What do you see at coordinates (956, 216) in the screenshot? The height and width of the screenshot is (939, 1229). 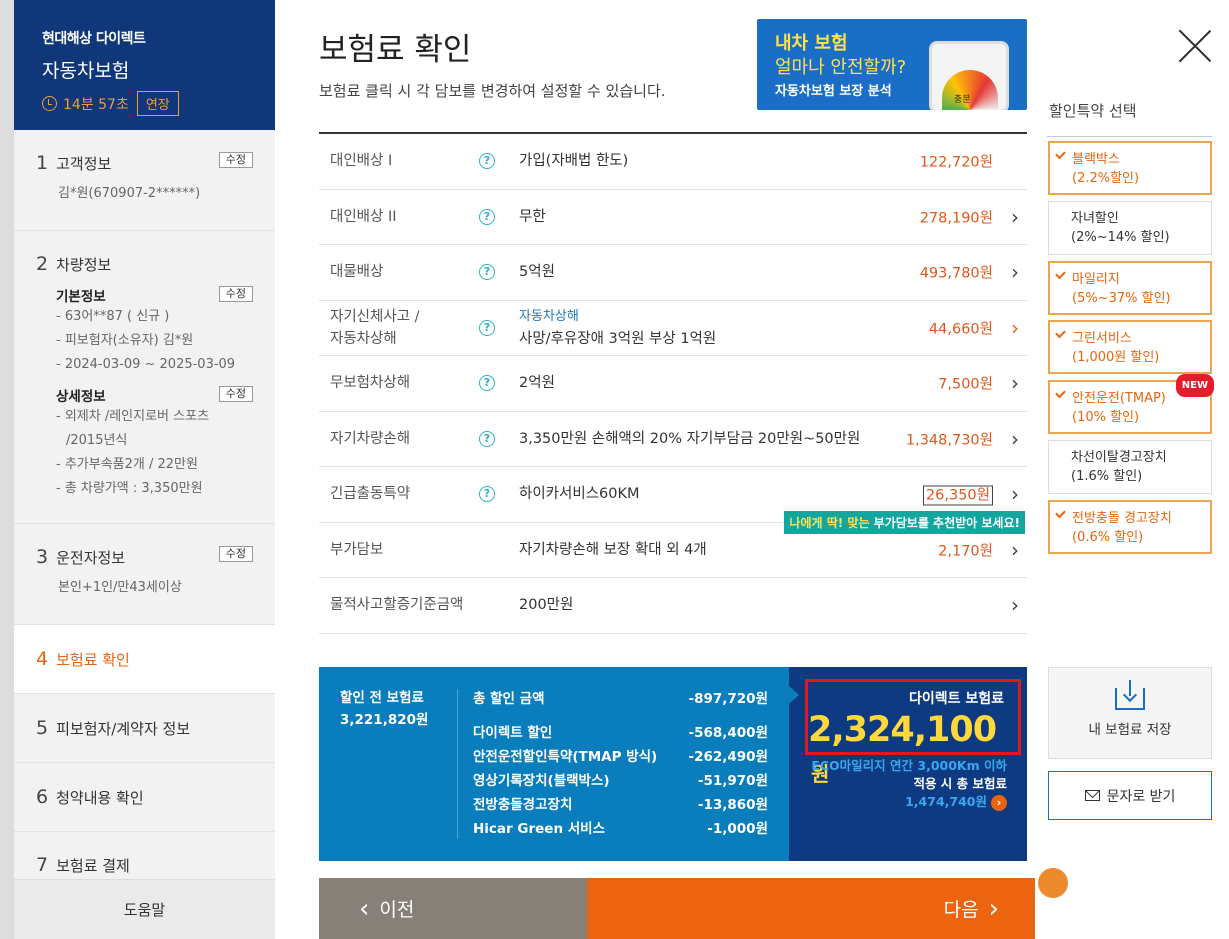 I see `coverage-price: 278,190원` at bounding box center [956, 216].